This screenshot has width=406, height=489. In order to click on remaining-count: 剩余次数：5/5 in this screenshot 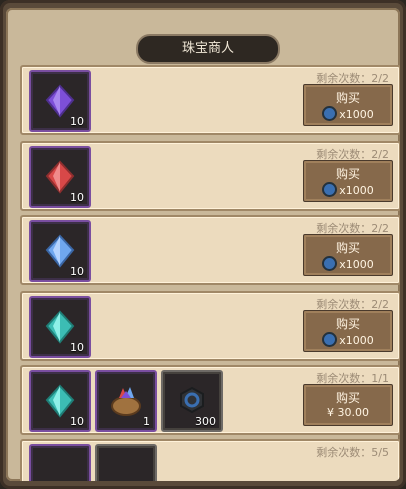, I will do `click(352, 452)`.